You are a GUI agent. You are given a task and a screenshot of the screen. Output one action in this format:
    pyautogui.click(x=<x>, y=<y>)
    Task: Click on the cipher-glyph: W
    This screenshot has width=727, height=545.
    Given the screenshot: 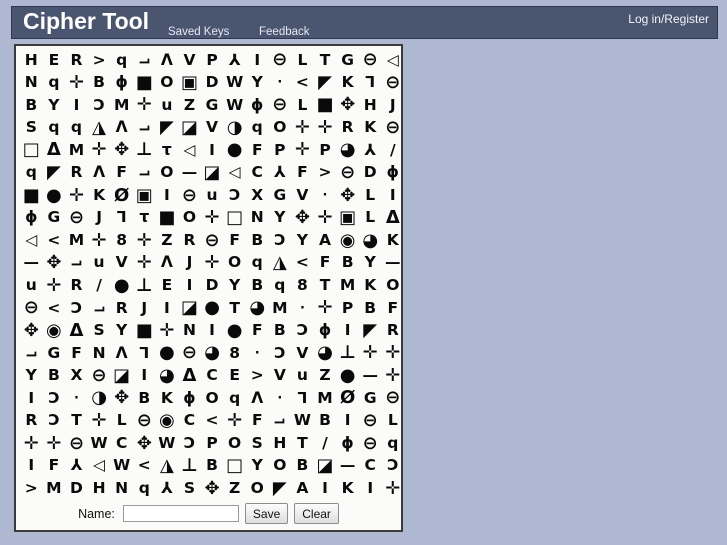 What is the action you would take?
    pyautogui.click(x=121, y=466)
    